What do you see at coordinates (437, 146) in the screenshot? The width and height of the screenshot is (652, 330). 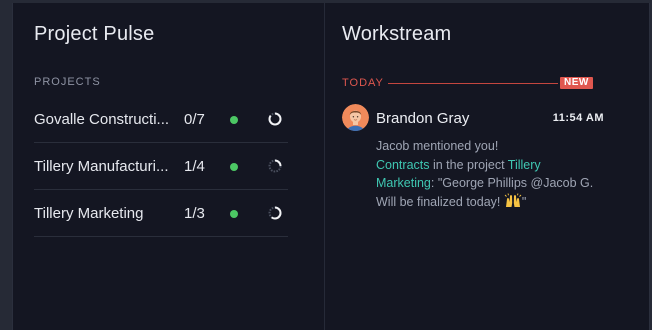 I see `message-headline: Jacob mentioned you!` at bounding box center [437, 146].